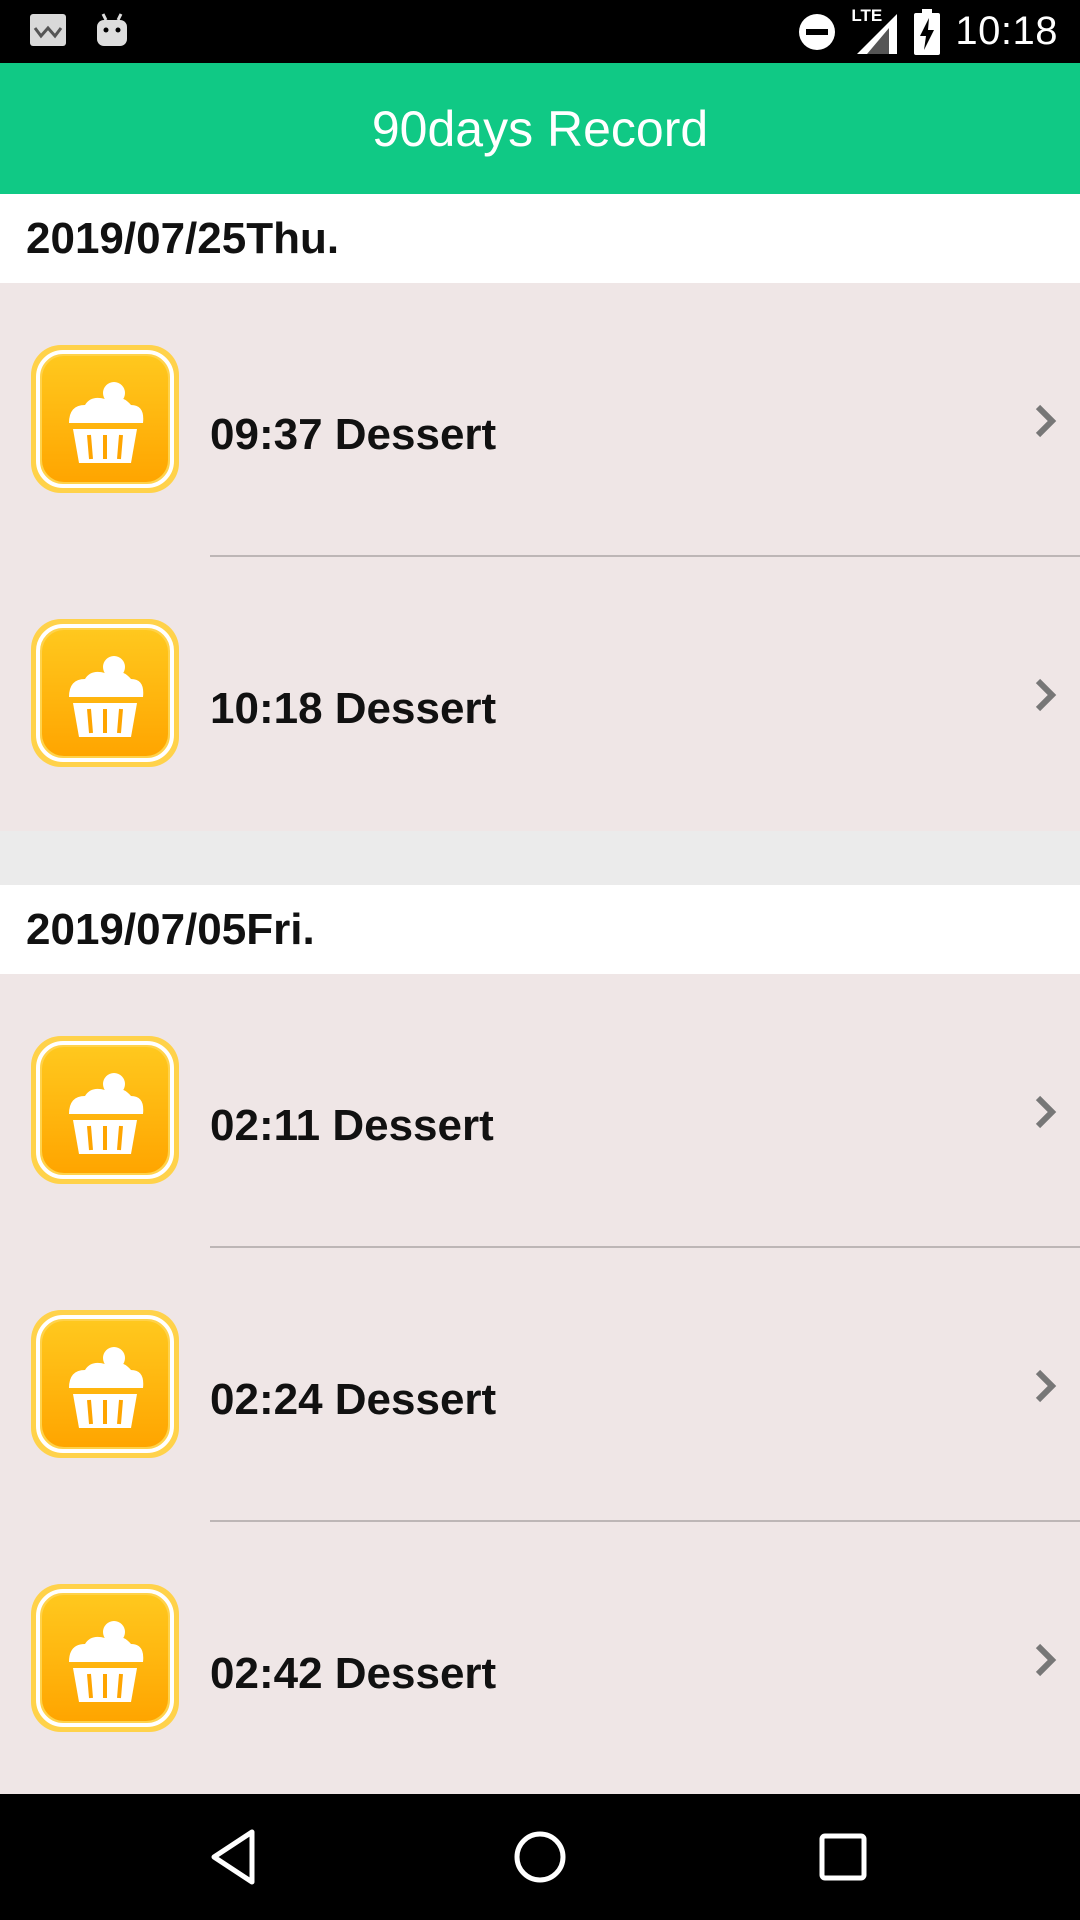  Describe the element at coordinates (353, 1399) in the screenshot. I see `entry-label: 02:24 Dessert` at that location.